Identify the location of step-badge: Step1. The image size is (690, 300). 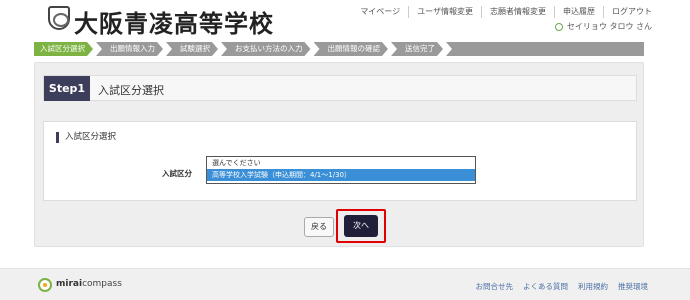
(67, 88).